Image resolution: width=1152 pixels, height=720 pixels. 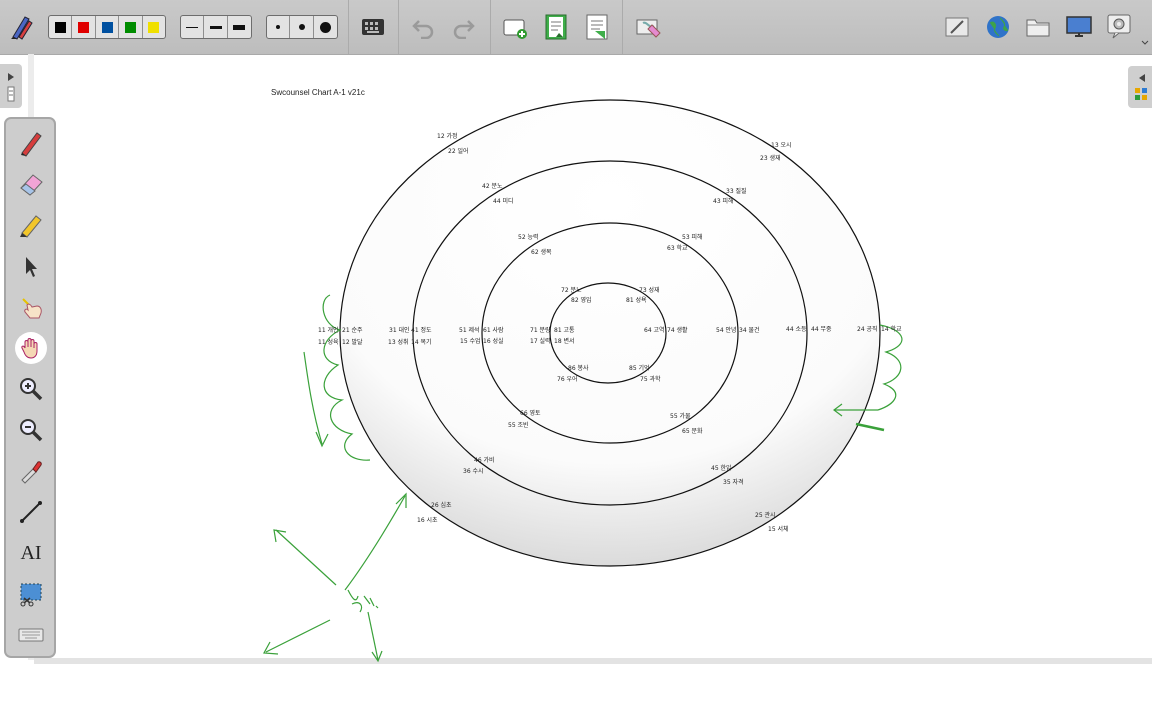 I want to click on dot-size-large, so click(x=325, y=27).